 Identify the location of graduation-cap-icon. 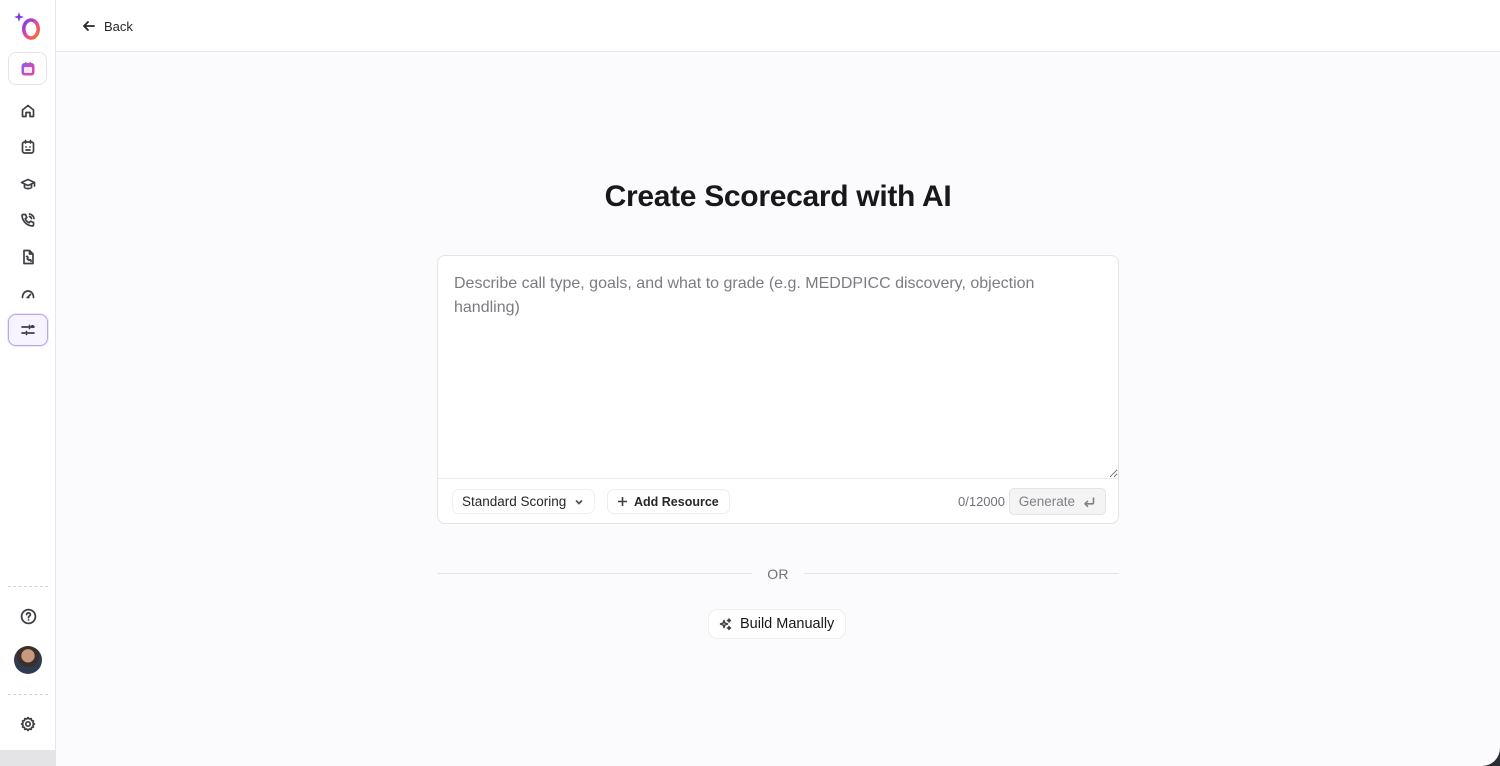
(28, 184).